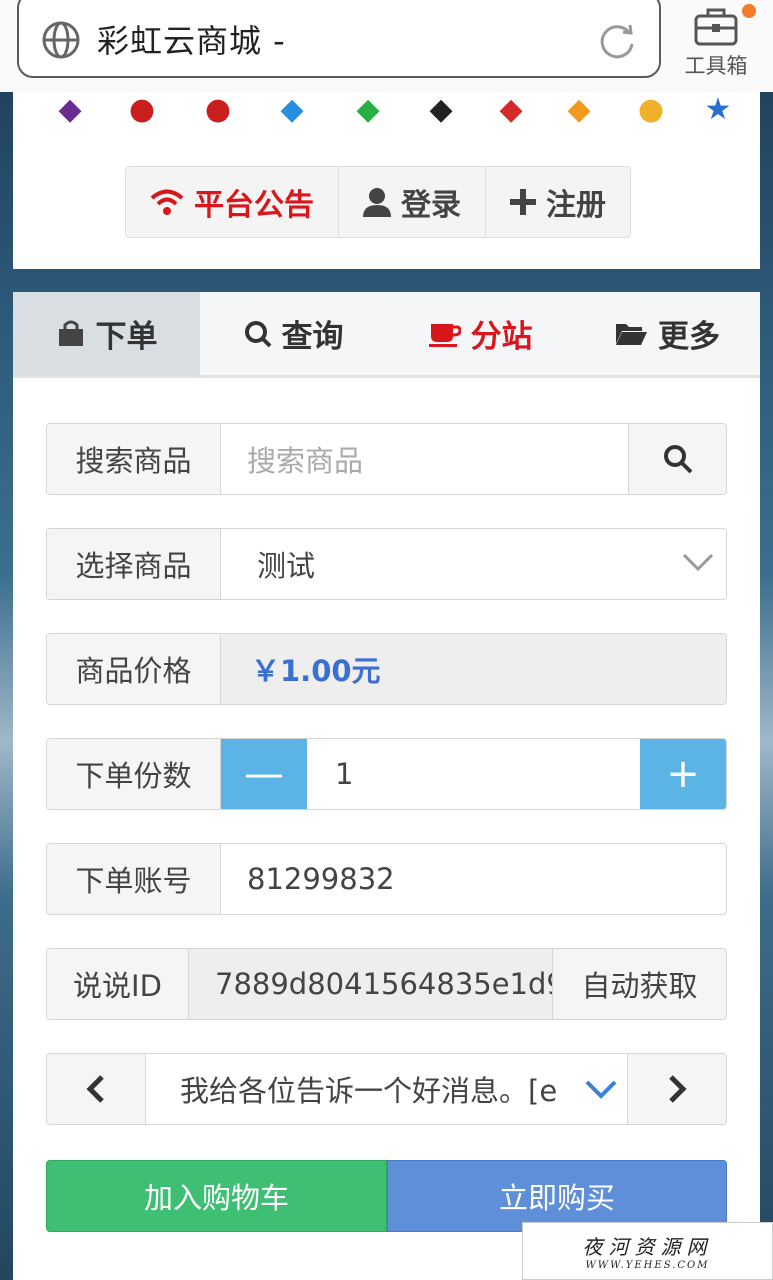 The image size is (773, 1280). Describe the element at coordinates (441, 110) in the screenshot. I see `diamond-black-icon: ◆` at that location.